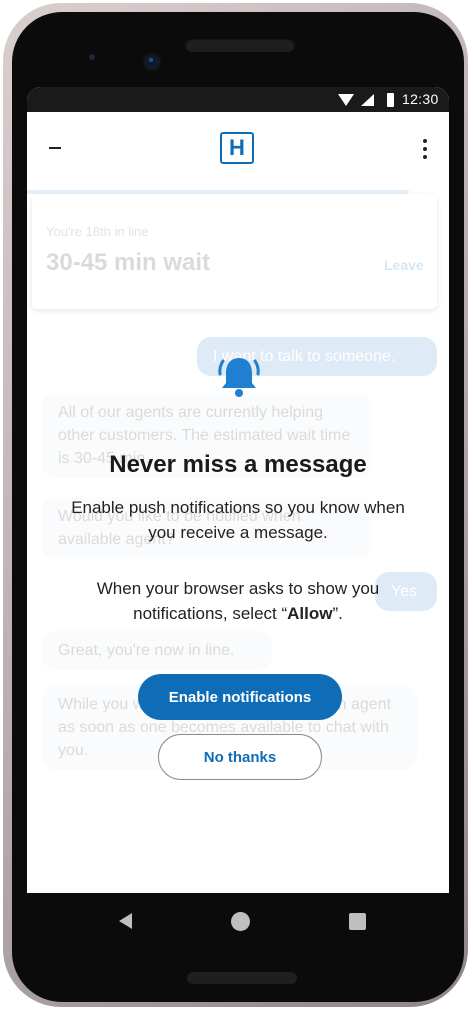 This screenshot has width=473, height=1013. What do you see at coordinates (346, 100) in the screenshot?
I see `wifi-icon` at bounding box center [346, 100].